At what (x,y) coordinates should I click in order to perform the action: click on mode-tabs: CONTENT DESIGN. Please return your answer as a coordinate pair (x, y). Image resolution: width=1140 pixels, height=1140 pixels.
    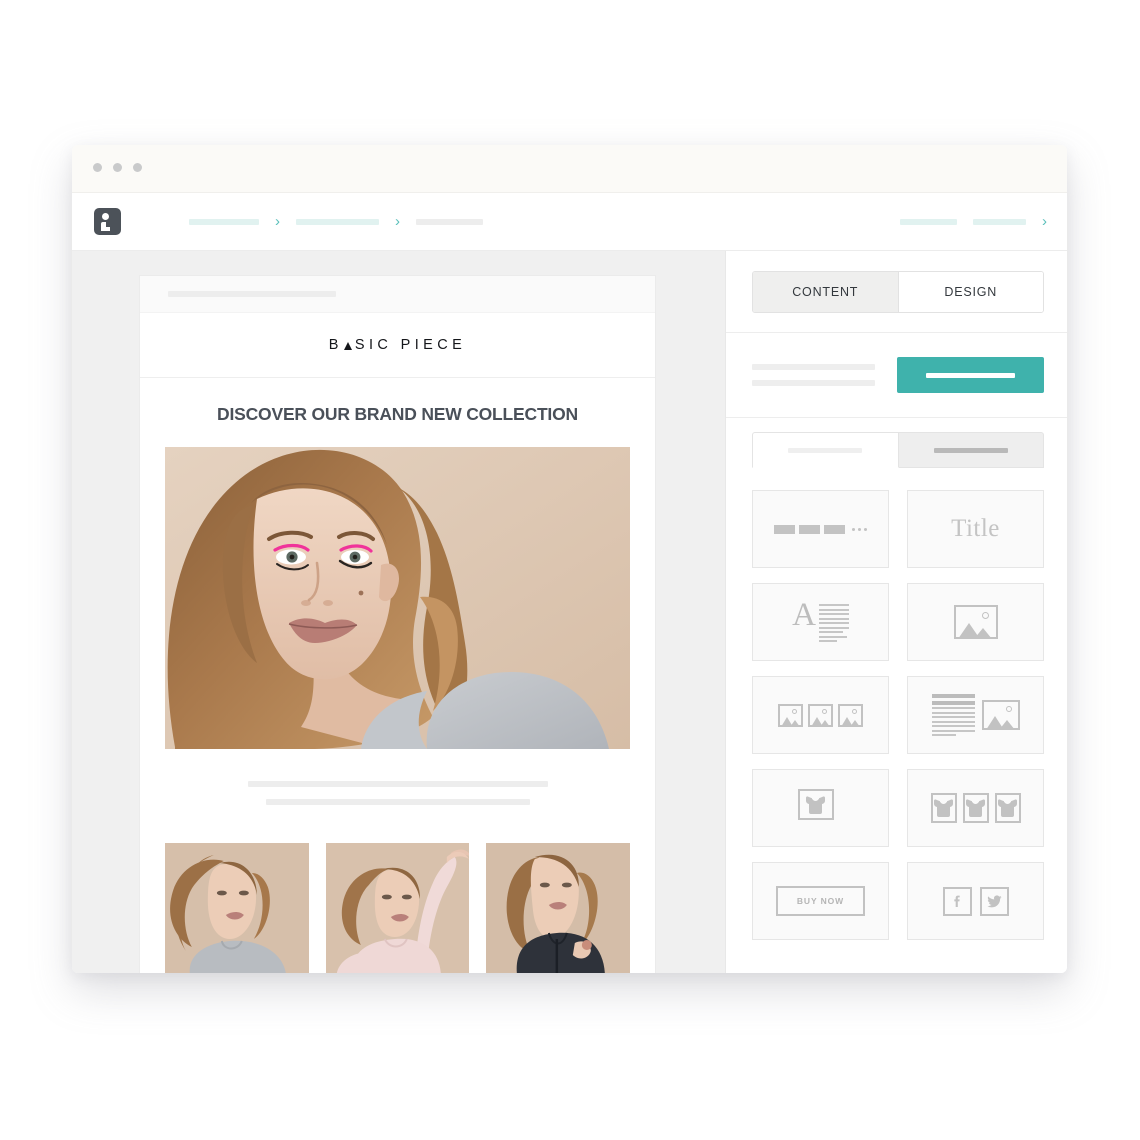
    Looking at the image, I should click on (898, 292).